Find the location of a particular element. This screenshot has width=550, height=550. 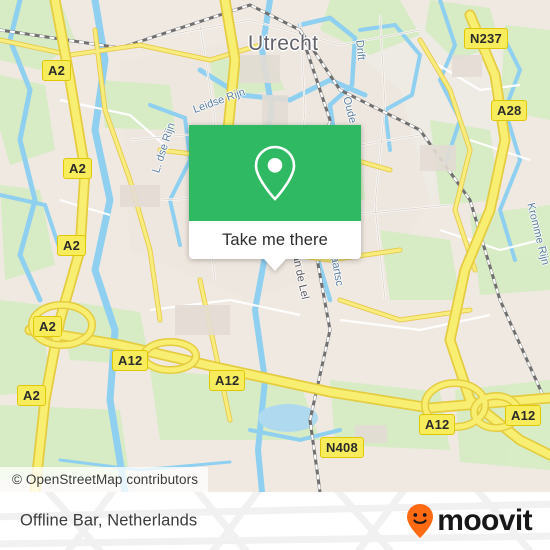

moovit-logo: moovit is located at coordinates (469, 521).